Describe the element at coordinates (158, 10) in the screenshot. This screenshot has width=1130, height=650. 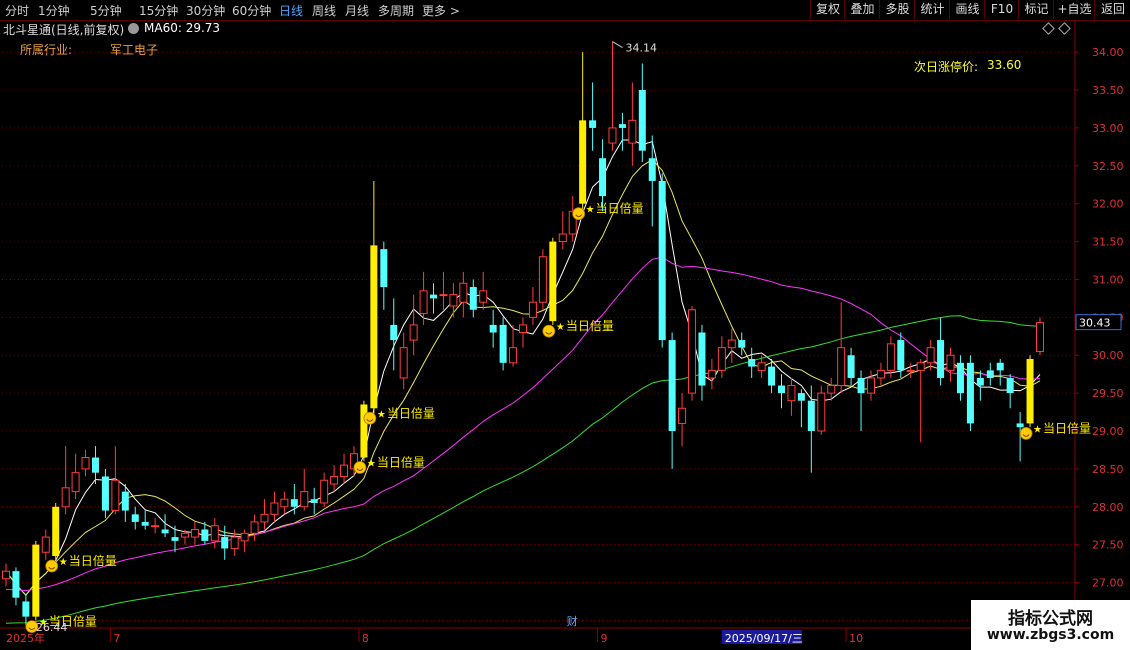
I see `period-15min: 15分钟` at that location.